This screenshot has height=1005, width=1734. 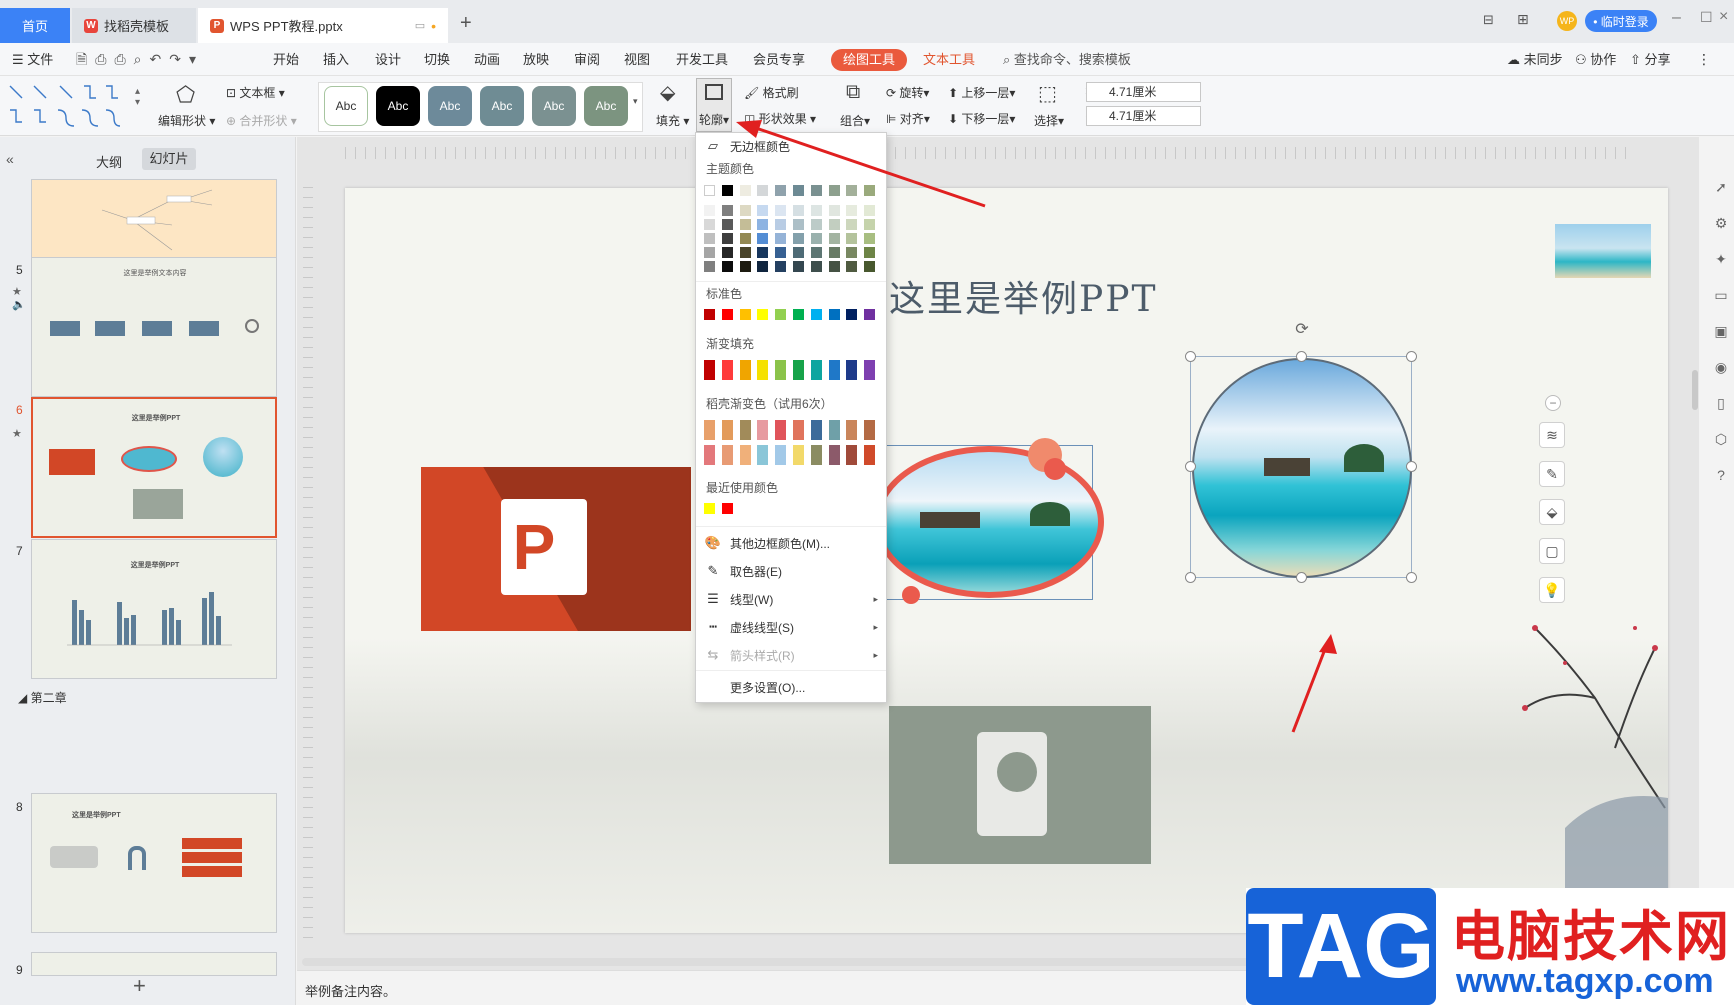 What do you see at coordinates (154, 863) in the screenshot?
I see `slide-thumb-8: 这里是举例PPT` at bounding box center [154, 863].